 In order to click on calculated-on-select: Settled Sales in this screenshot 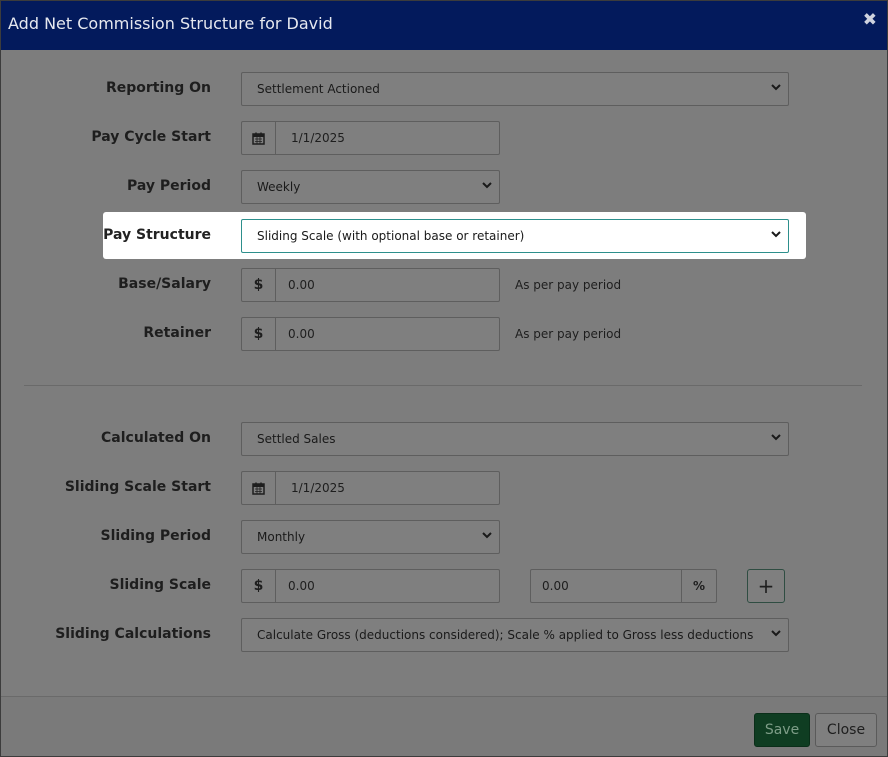, I will do `click(515, 439)`.